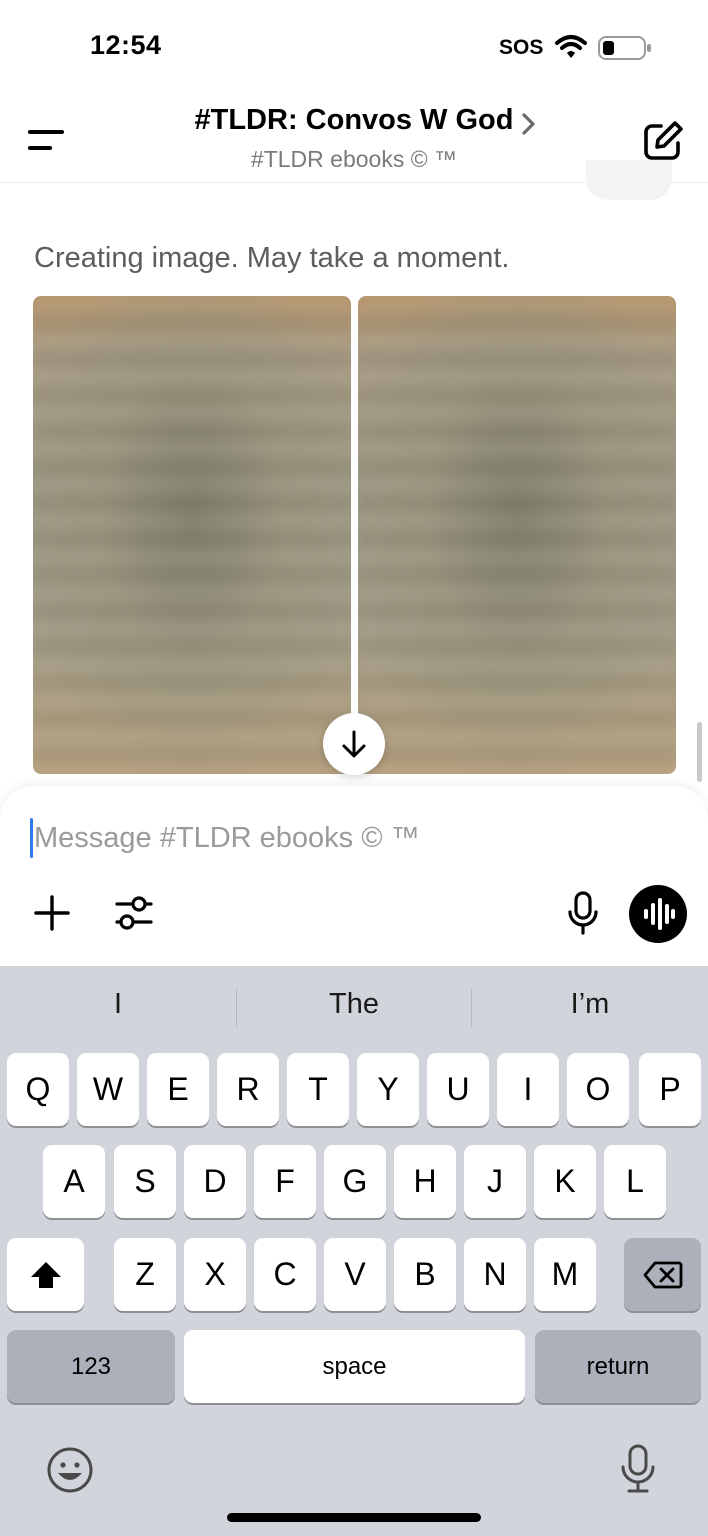 This screenshot has width=708, height=1536. Describe the element at coordinates (425, 1274) in the screenshot. I see `key-b: B` at that location.